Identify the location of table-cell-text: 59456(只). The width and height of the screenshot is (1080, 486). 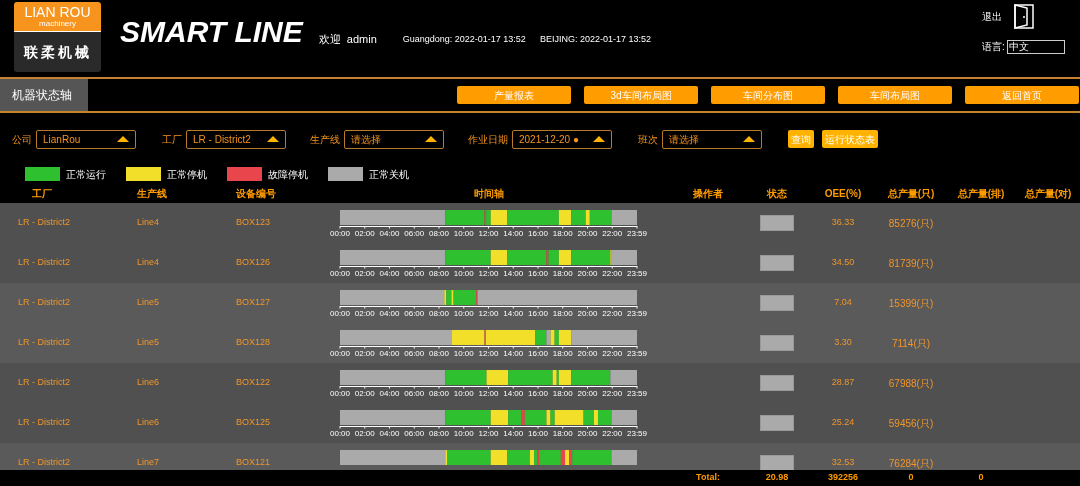
(911, 423).